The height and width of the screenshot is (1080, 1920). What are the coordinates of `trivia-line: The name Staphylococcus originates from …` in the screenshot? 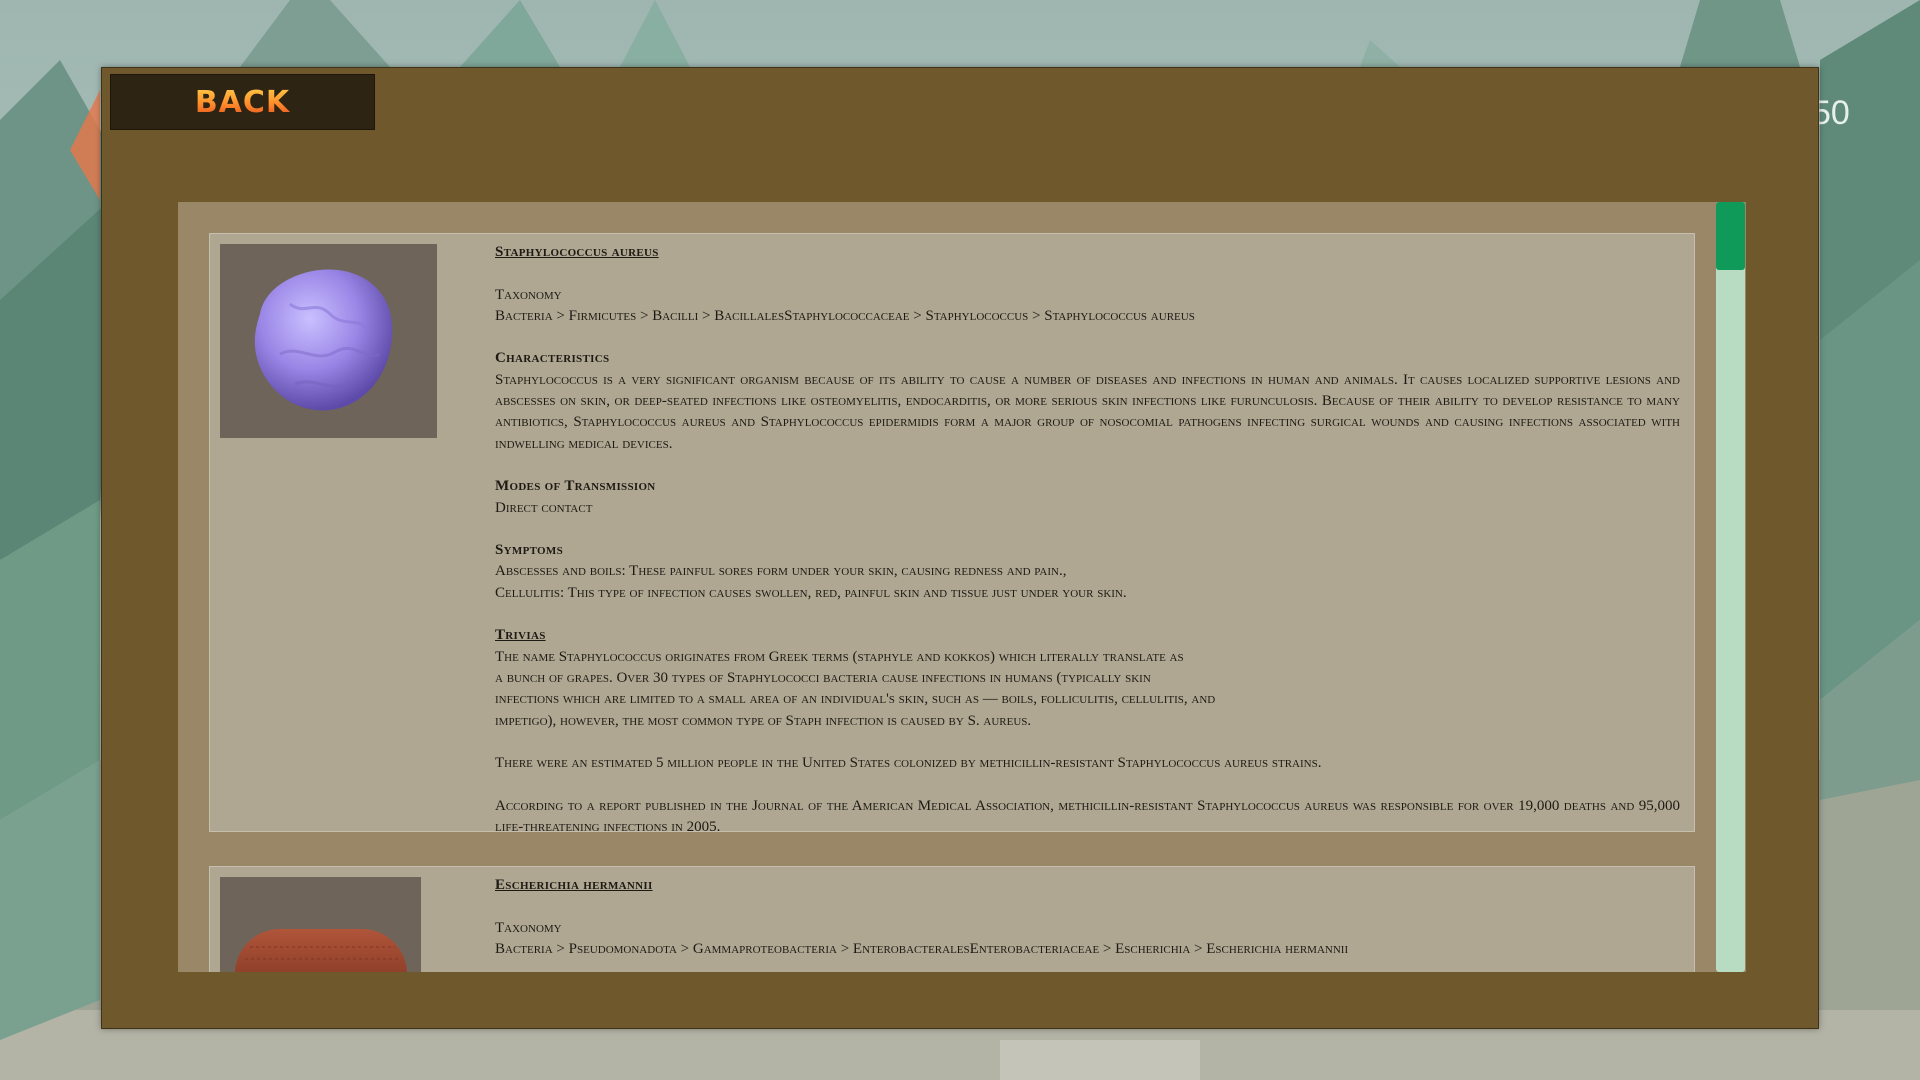 It's located at (839, 656).